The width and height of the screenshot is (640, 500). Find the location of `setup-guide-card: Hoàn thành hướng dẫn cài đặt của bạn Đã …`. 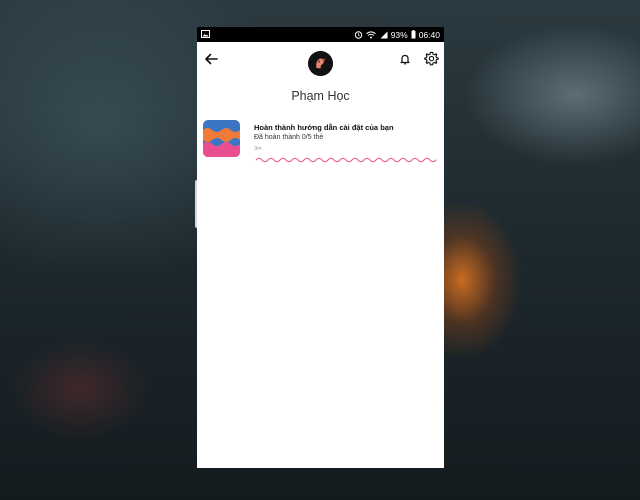

setup-guide-card: Hoàn thành hướng dẫn cài đặt của bạn Đã … is located at coordinates (320, 150).